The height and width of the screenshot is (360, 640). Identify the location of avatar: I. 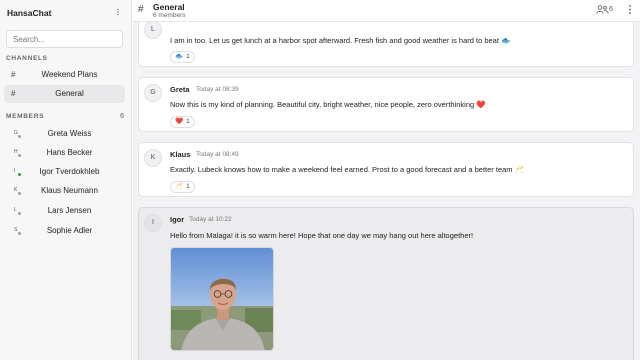
(153, 223).